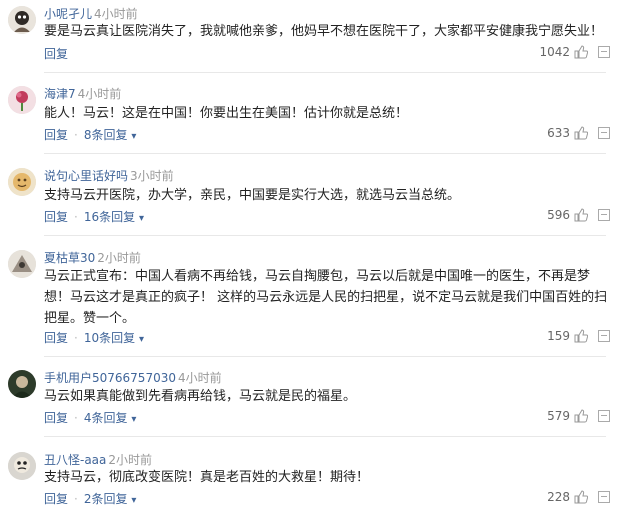 This screenshot has width=640, height=526. I want to click on comment-actions: 回复 · 10条回复 ▾, so click(94, 337).